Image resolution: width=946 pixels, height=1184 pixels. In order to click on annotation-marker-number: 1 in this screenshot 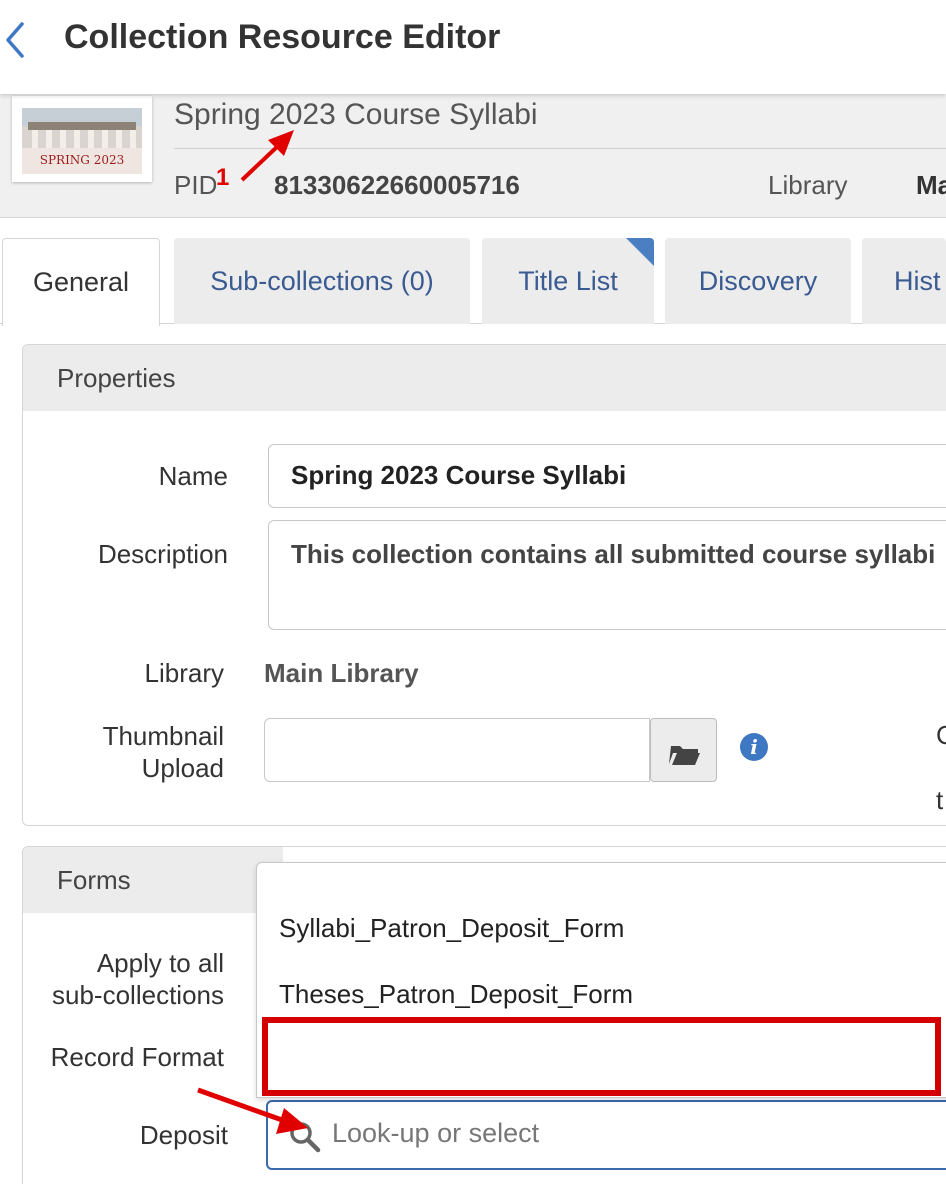, I will do `click(223, 177)`.